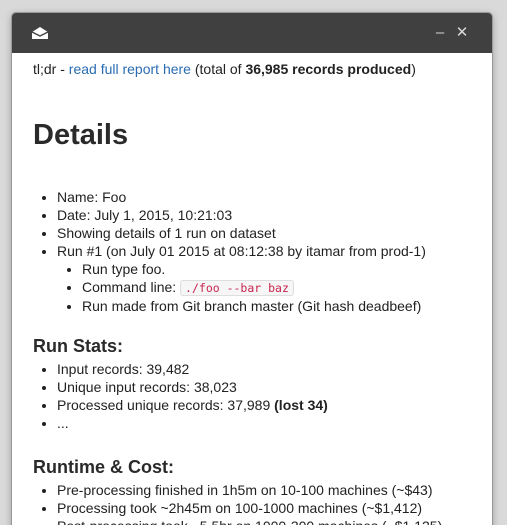  Describe the element at coordinates (40, 33) in the screenshot. I see `envelope-icon` at that location.